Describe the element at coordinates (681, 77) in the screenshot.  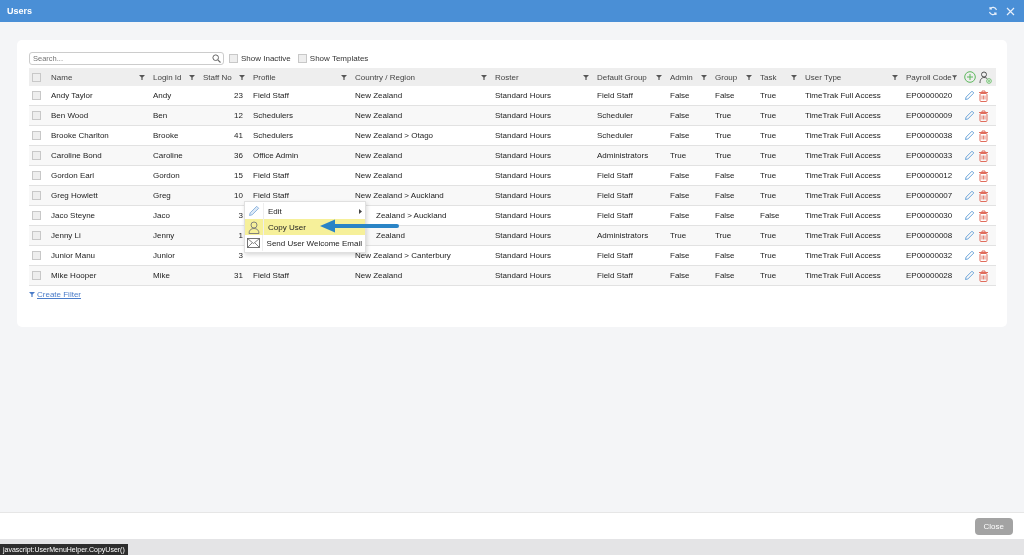
I see `column-header: Admin` at that location.